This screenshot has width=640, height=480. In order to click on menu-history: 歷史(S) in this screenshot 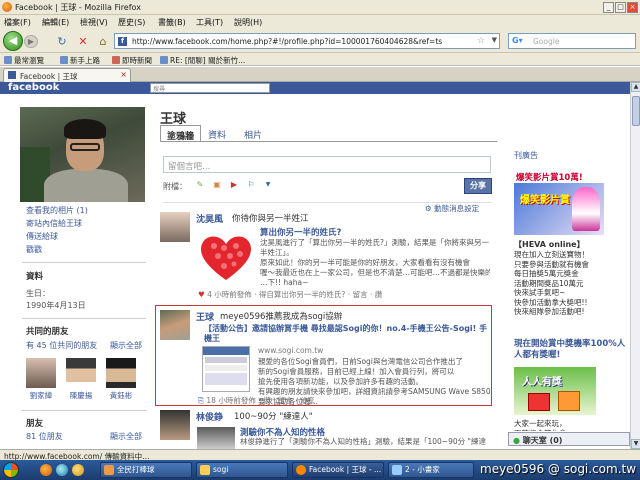, I will do `click(131, 22)`.